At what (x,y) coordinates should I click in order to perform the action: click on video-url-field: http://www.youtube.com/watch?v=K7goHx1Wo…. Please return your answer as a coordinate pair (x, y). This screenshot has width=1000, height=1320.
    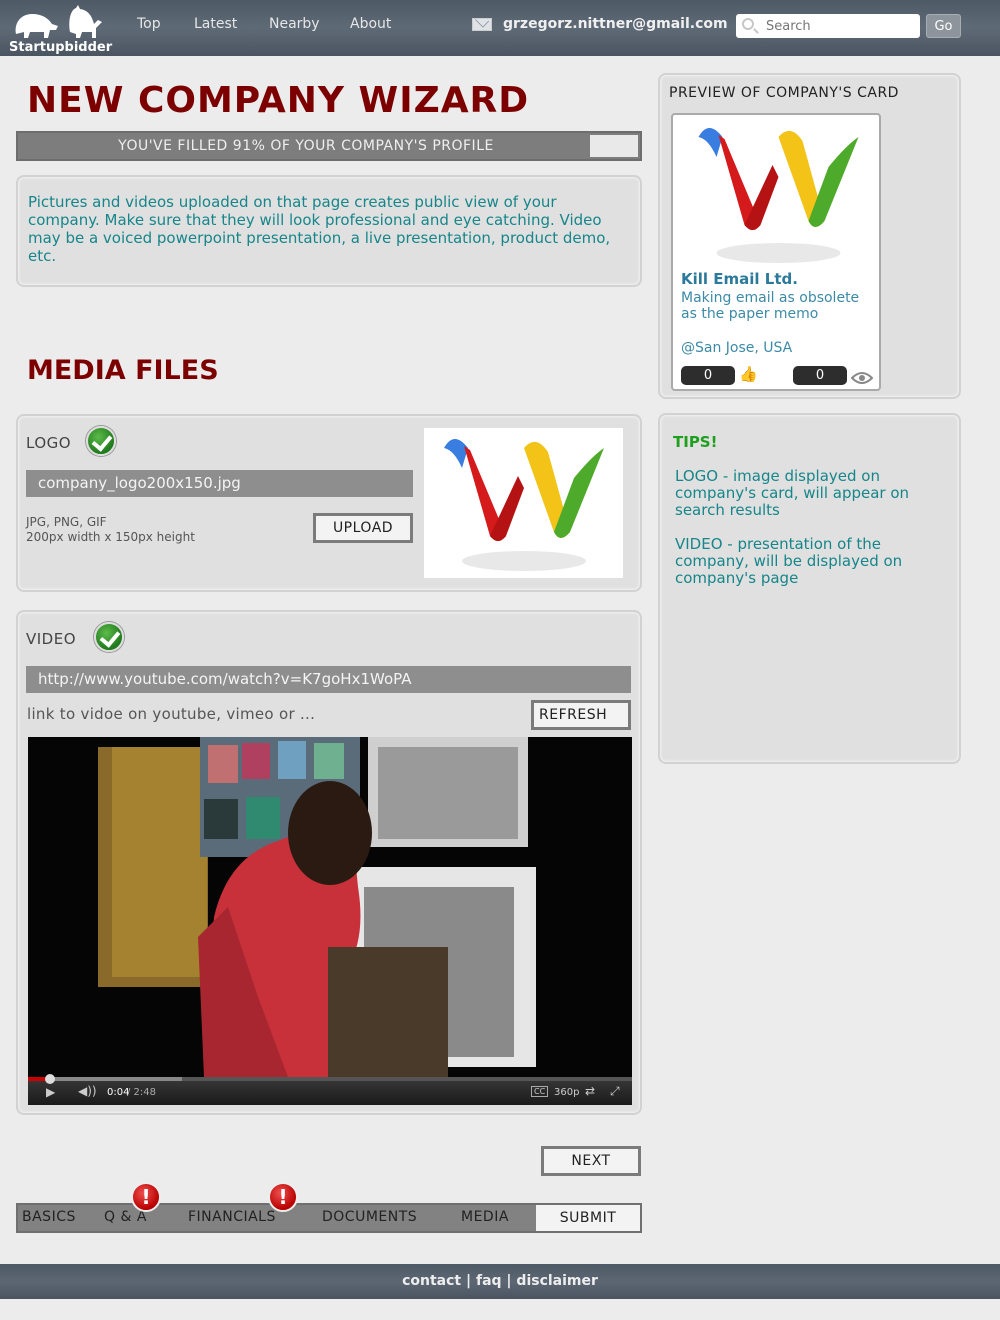
    Looking at the image, I should click on (328, 679).